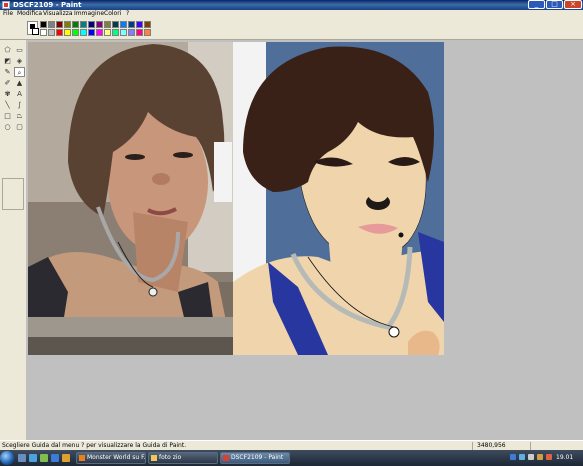  What do you see at coordinates (19, 116) in the screenshot?
I see `polygon-icon: ⏢` at bounding box center [19, 116].